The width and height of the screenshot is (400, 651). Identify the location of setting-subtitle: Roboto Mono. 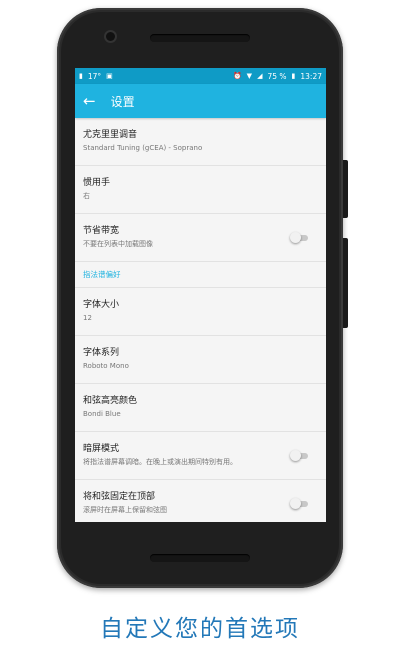
(106, 366).